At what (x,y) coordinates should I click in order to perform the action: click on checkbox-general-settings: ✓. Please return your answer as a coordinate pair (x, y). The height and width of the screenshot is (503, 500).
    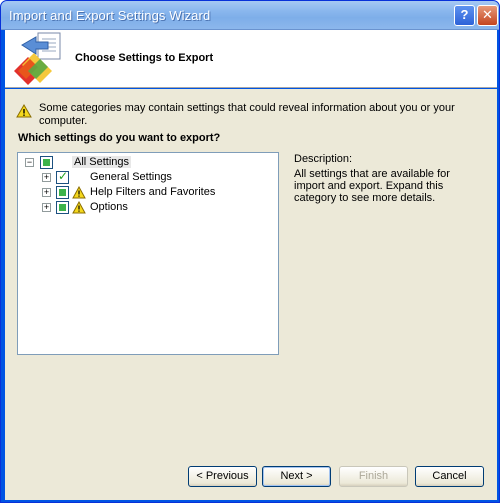
    Looking at the image, I should click on (62, 176).